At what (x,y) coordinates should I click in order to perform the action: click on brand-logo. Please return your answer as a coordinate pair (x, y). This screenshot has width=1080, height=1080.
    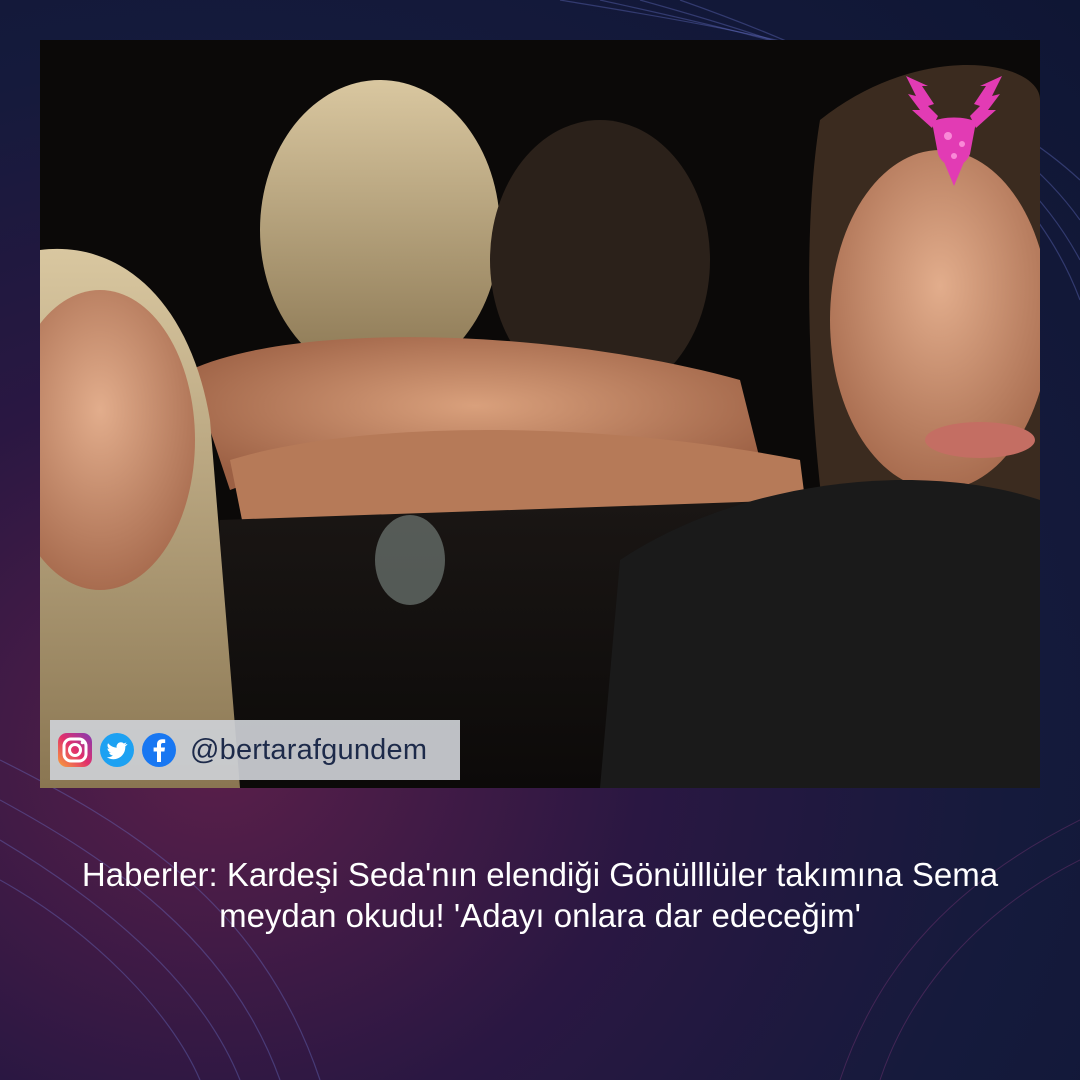
    Looking at the image, I should click on (954, 131).